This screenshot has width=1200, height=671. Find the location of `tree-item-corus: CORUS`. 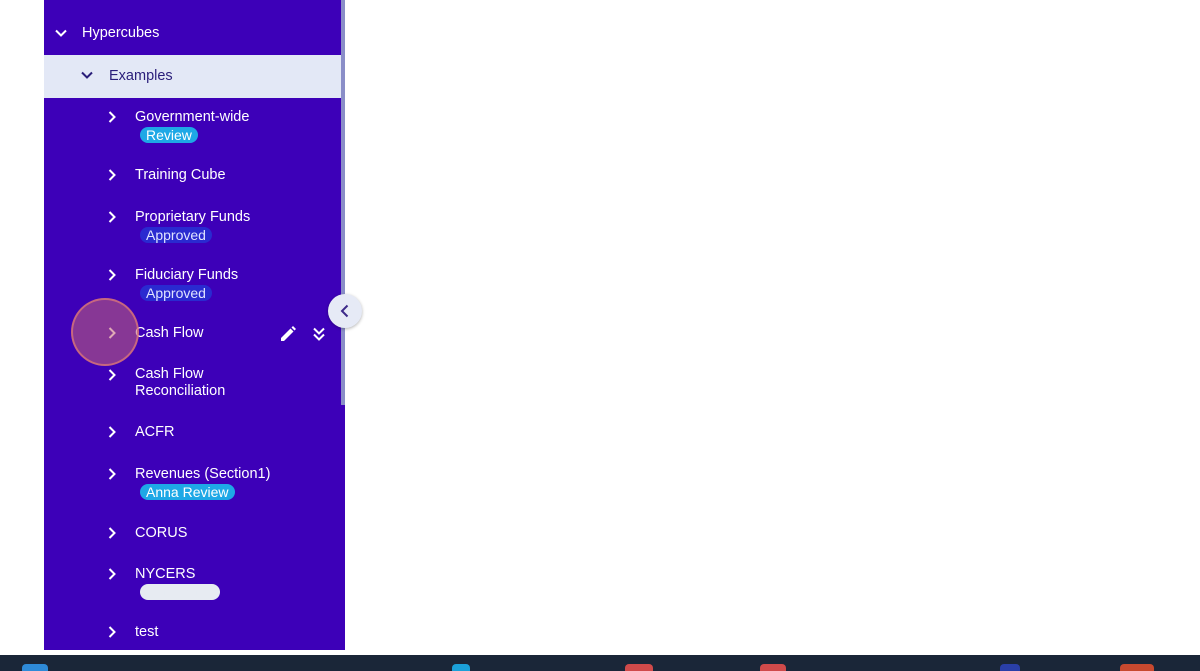

tree-item-corus: CORUS is located at coordinates (192, 535).